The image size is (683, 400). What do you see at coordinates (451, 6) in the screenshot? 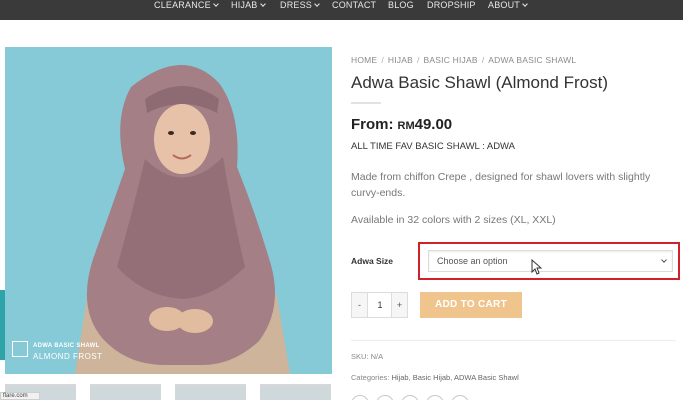
I see `nav-item-dropship: DROPSHIP` at bounding box center [451, 6].